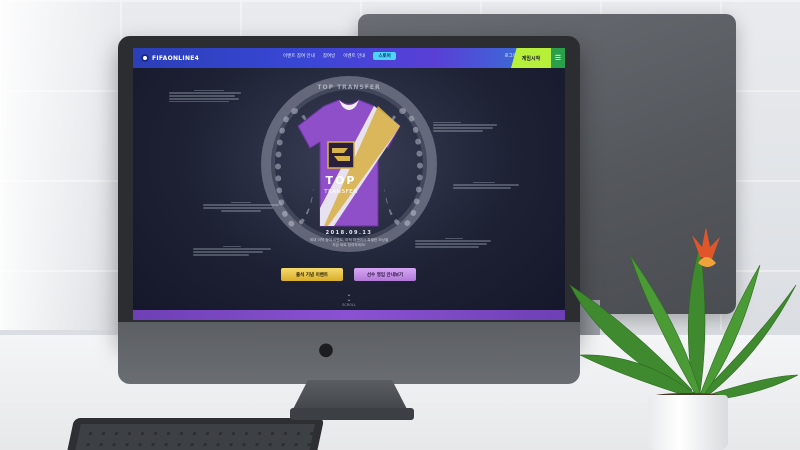 Image resolution: width=800 pixels, height=450 pixels. I want to click on nav-item-2: 참여방, so click(329, 56).